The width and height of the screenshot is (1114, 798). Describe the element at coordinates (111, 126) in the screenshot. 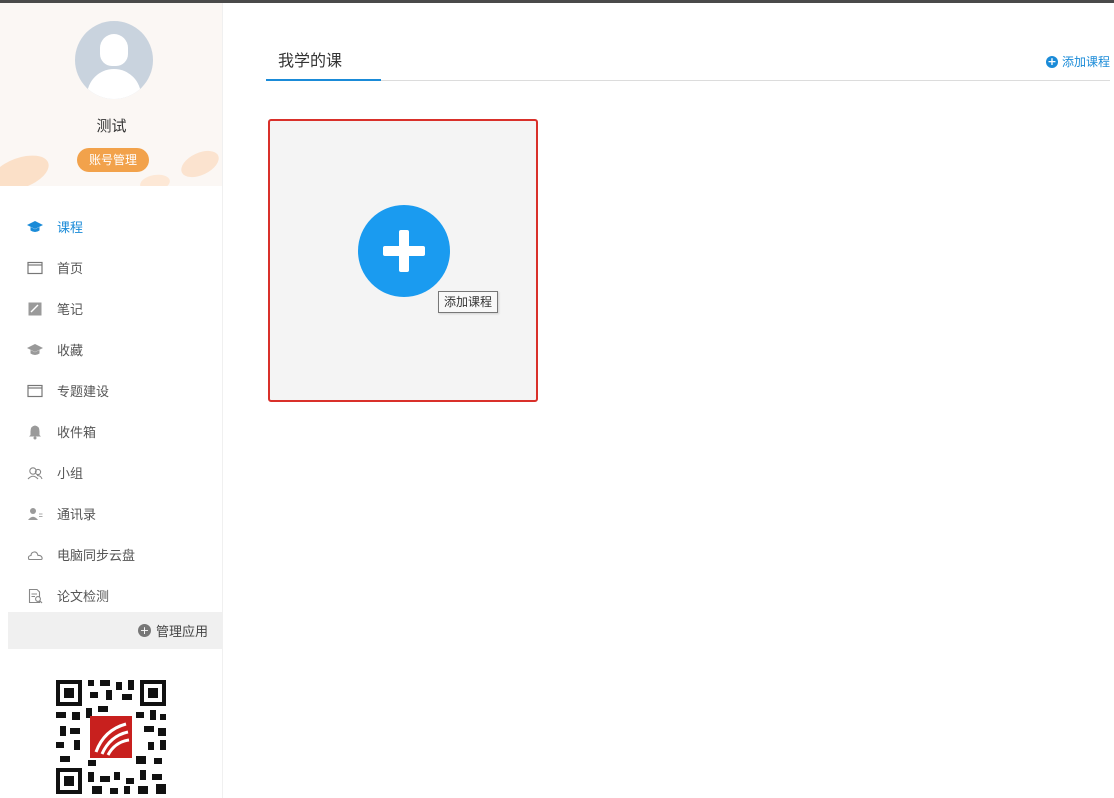

I see `username: 测试` at that location.